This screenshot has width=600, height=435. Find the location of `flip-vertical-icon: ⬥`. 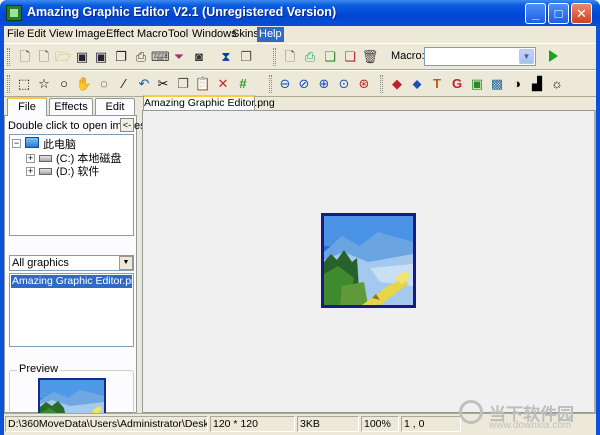

flip-vertical-icon: ⬥ is located at coordinates (417, 84).